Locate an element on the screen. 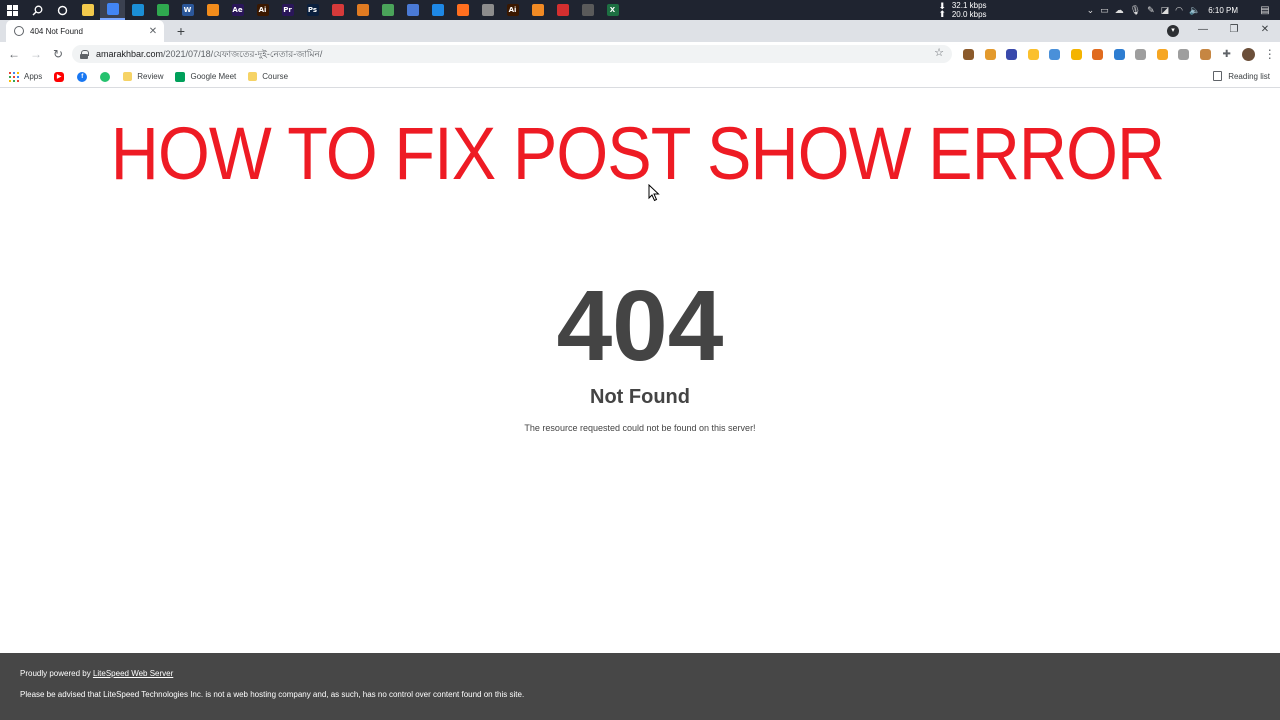  adobe-icon: ◪ is located at coordinates (1165, 10).